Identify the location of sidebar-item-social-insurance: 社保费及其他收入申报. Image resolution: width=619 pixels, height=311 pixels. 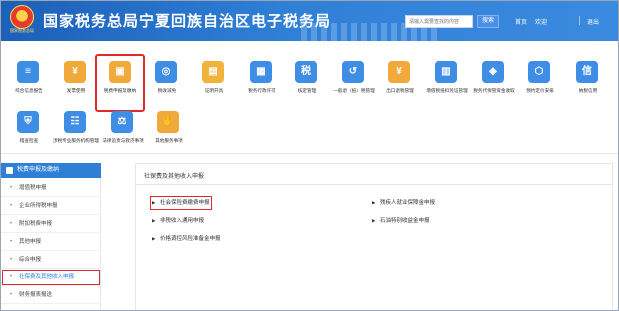
(51, 277).